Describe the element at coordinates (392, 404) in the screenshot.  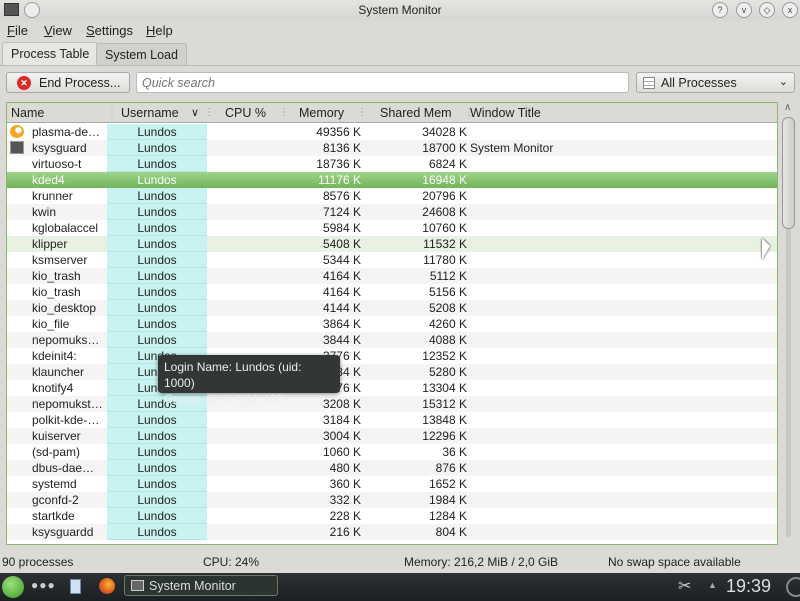
I see `table-row: nepomukst… Lundos 3208 K 15312 K` at that location.